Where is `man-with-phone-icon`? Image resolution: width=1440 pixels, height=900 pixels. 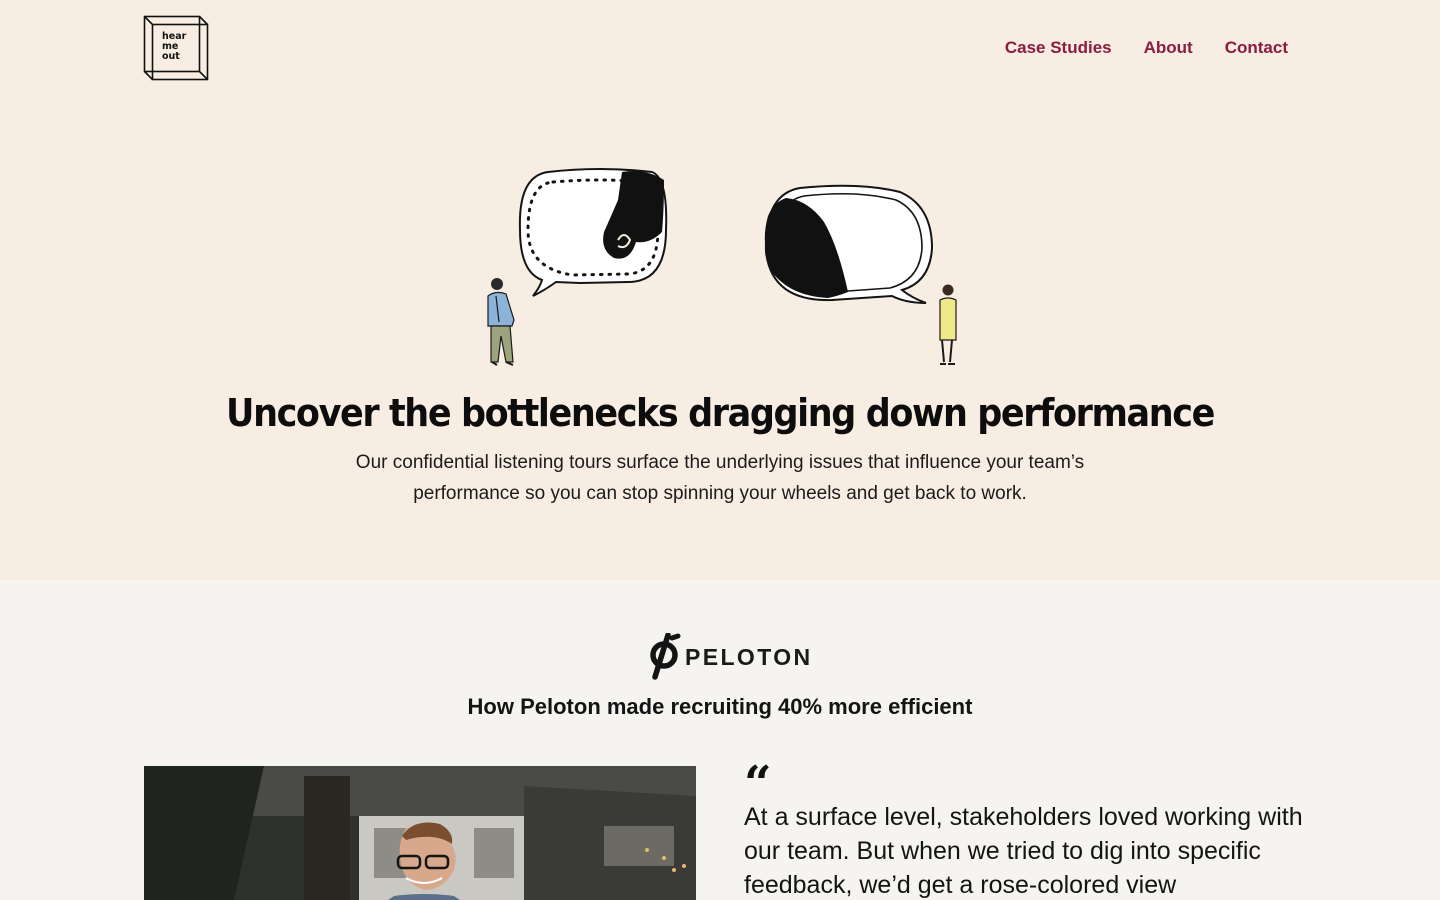
man-with-phone-icon is located at coordinates (501, 322).